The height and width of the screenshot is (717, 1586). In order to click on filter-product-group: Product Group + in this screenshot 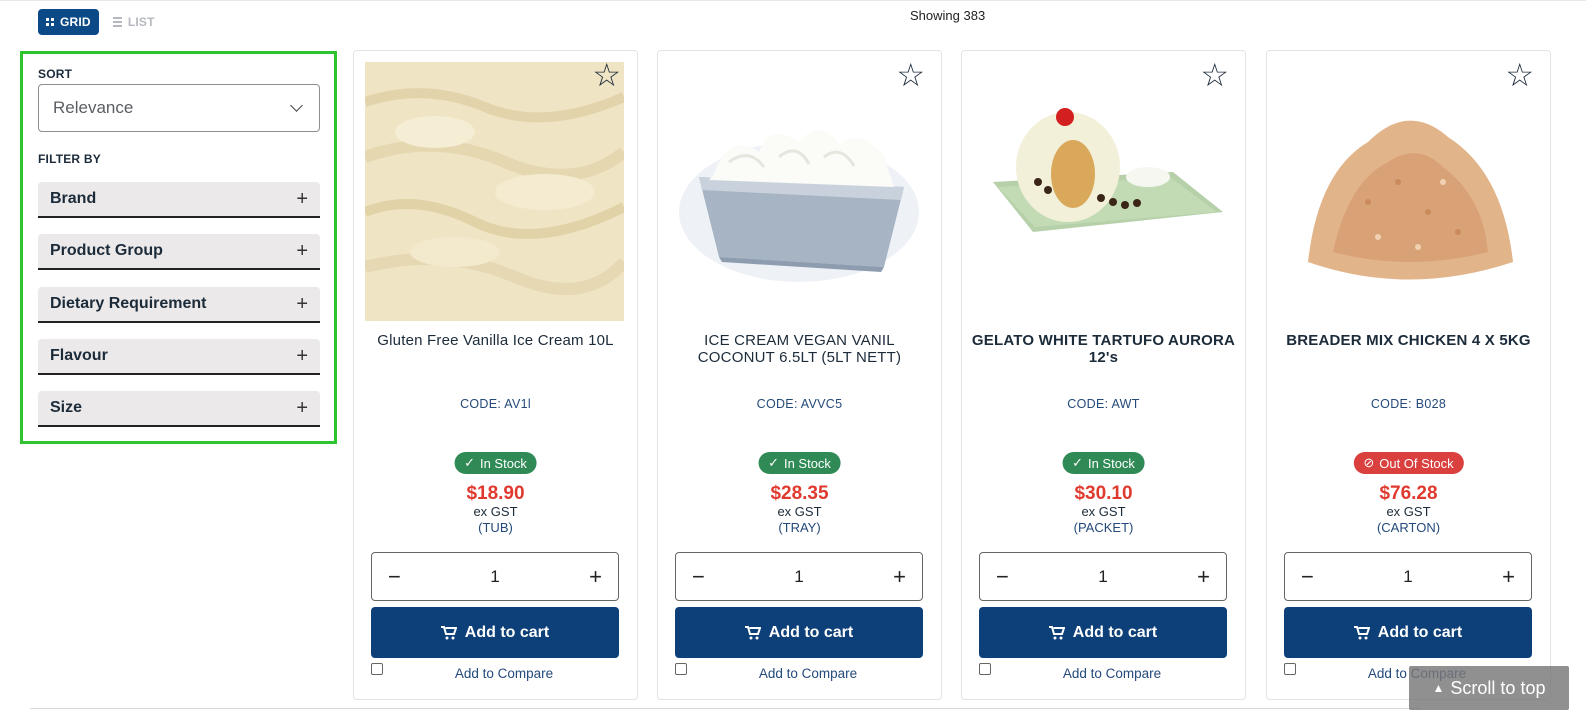, I will do `click(179, 252)`.